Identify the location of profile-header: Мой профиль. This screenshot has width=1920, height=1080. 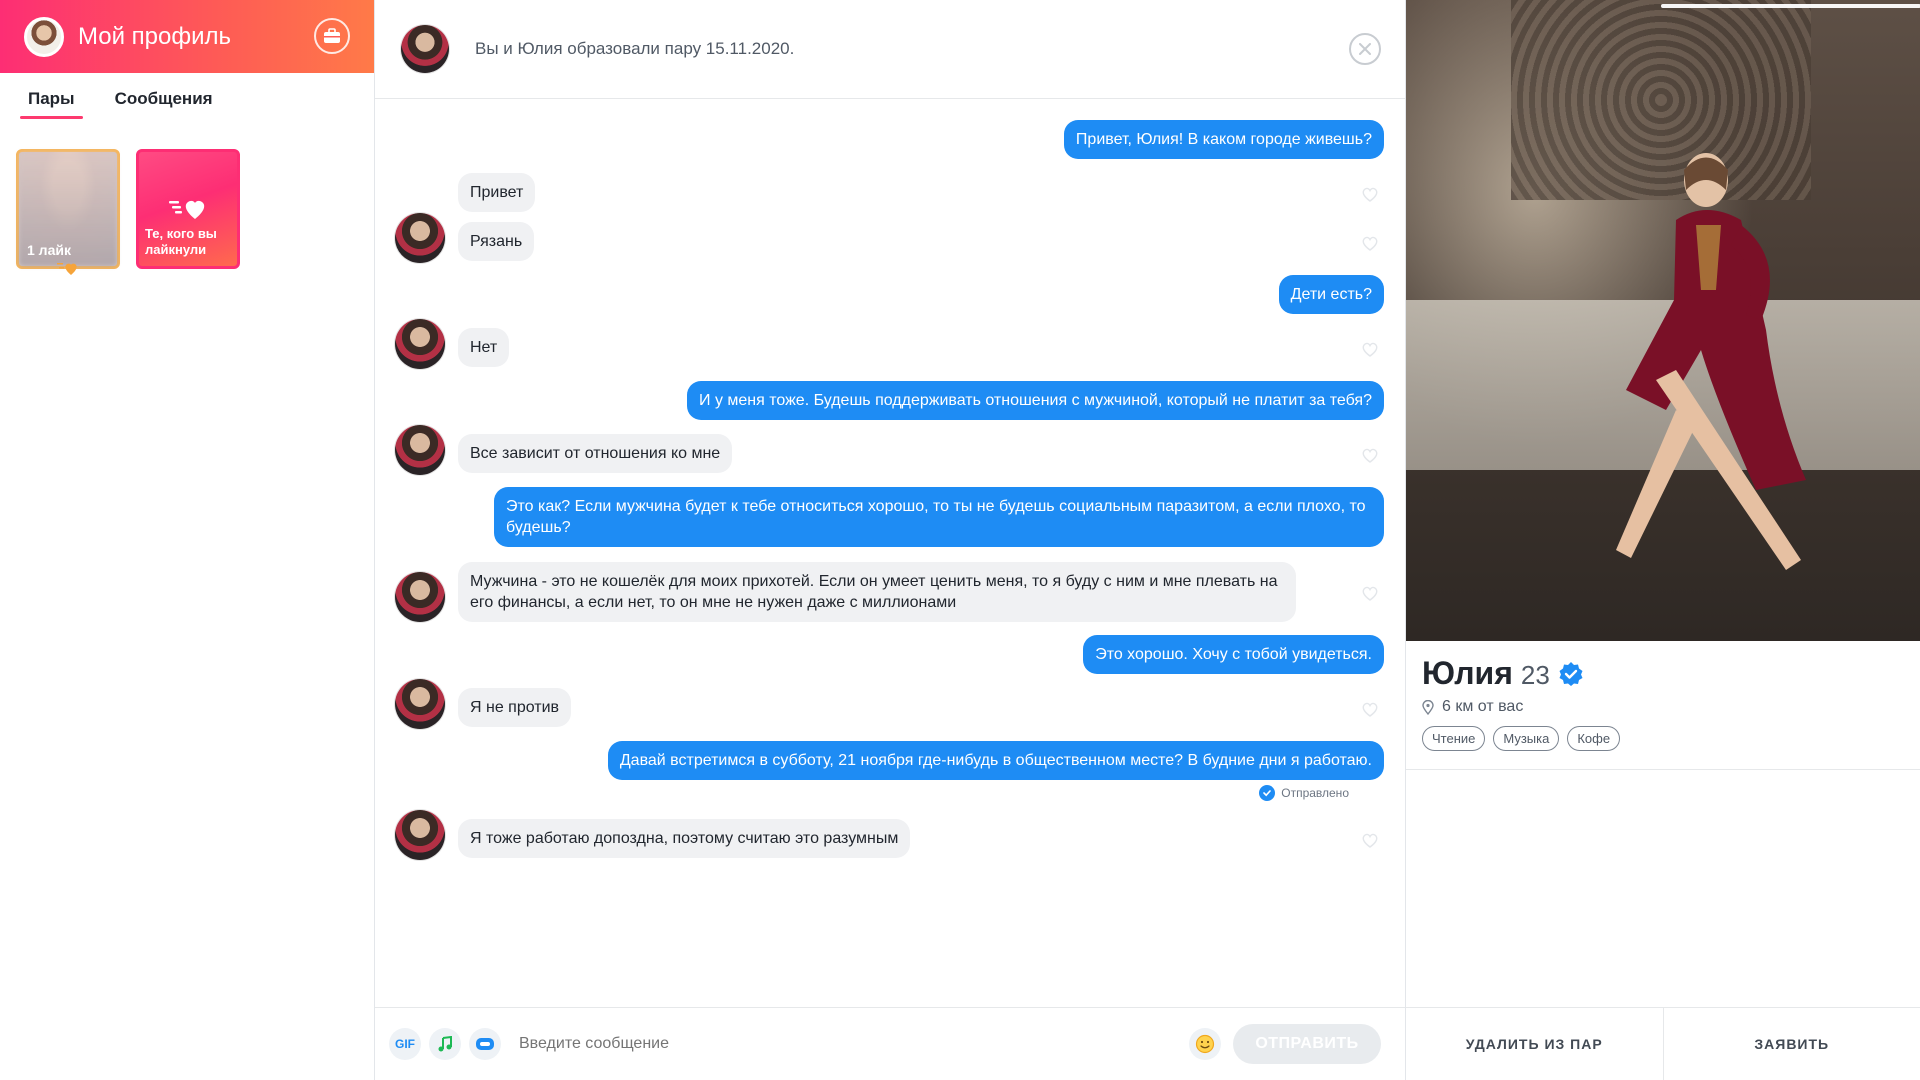
(187, 36).